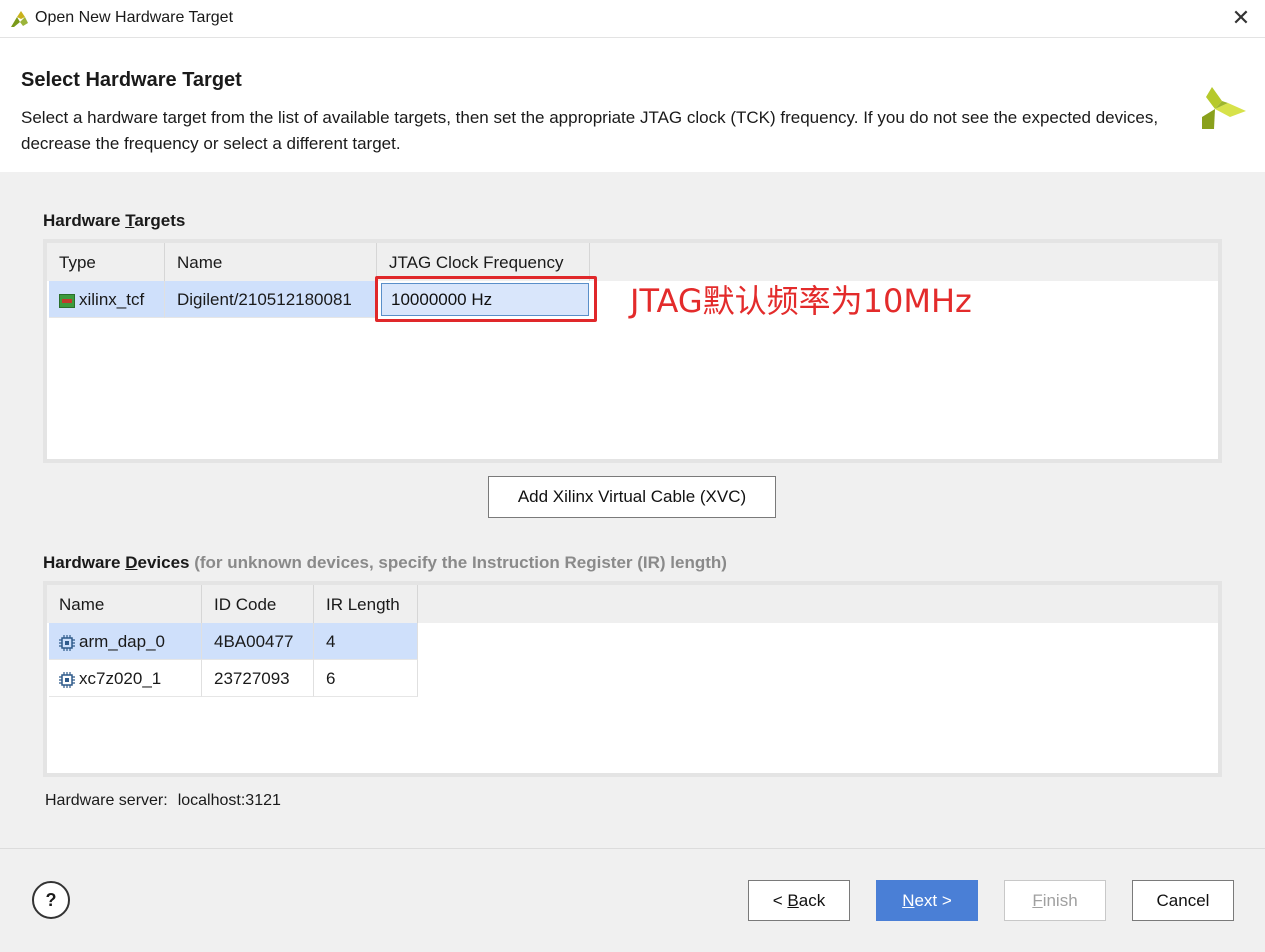 The image size is (1265, 952). I want to click on cable-board-icon, so click(67, 300).